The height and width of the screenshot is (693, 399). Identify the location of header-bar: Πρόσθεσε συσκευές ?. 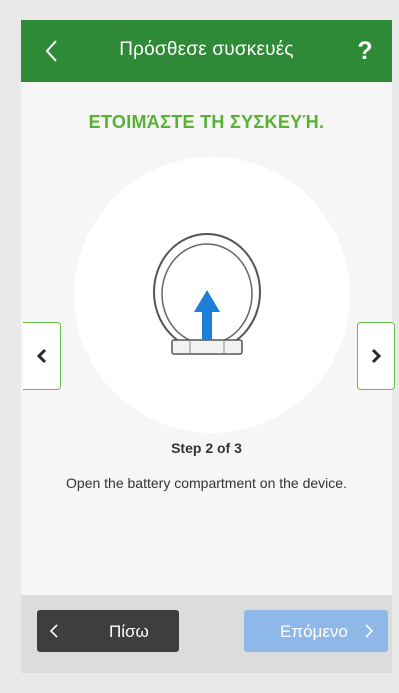
(206, 51).